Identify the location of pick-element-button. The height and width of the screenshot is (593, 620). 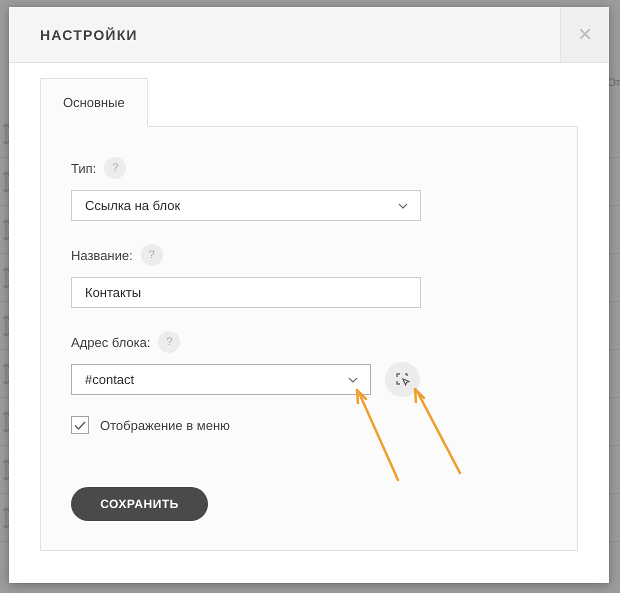
(402, 379).